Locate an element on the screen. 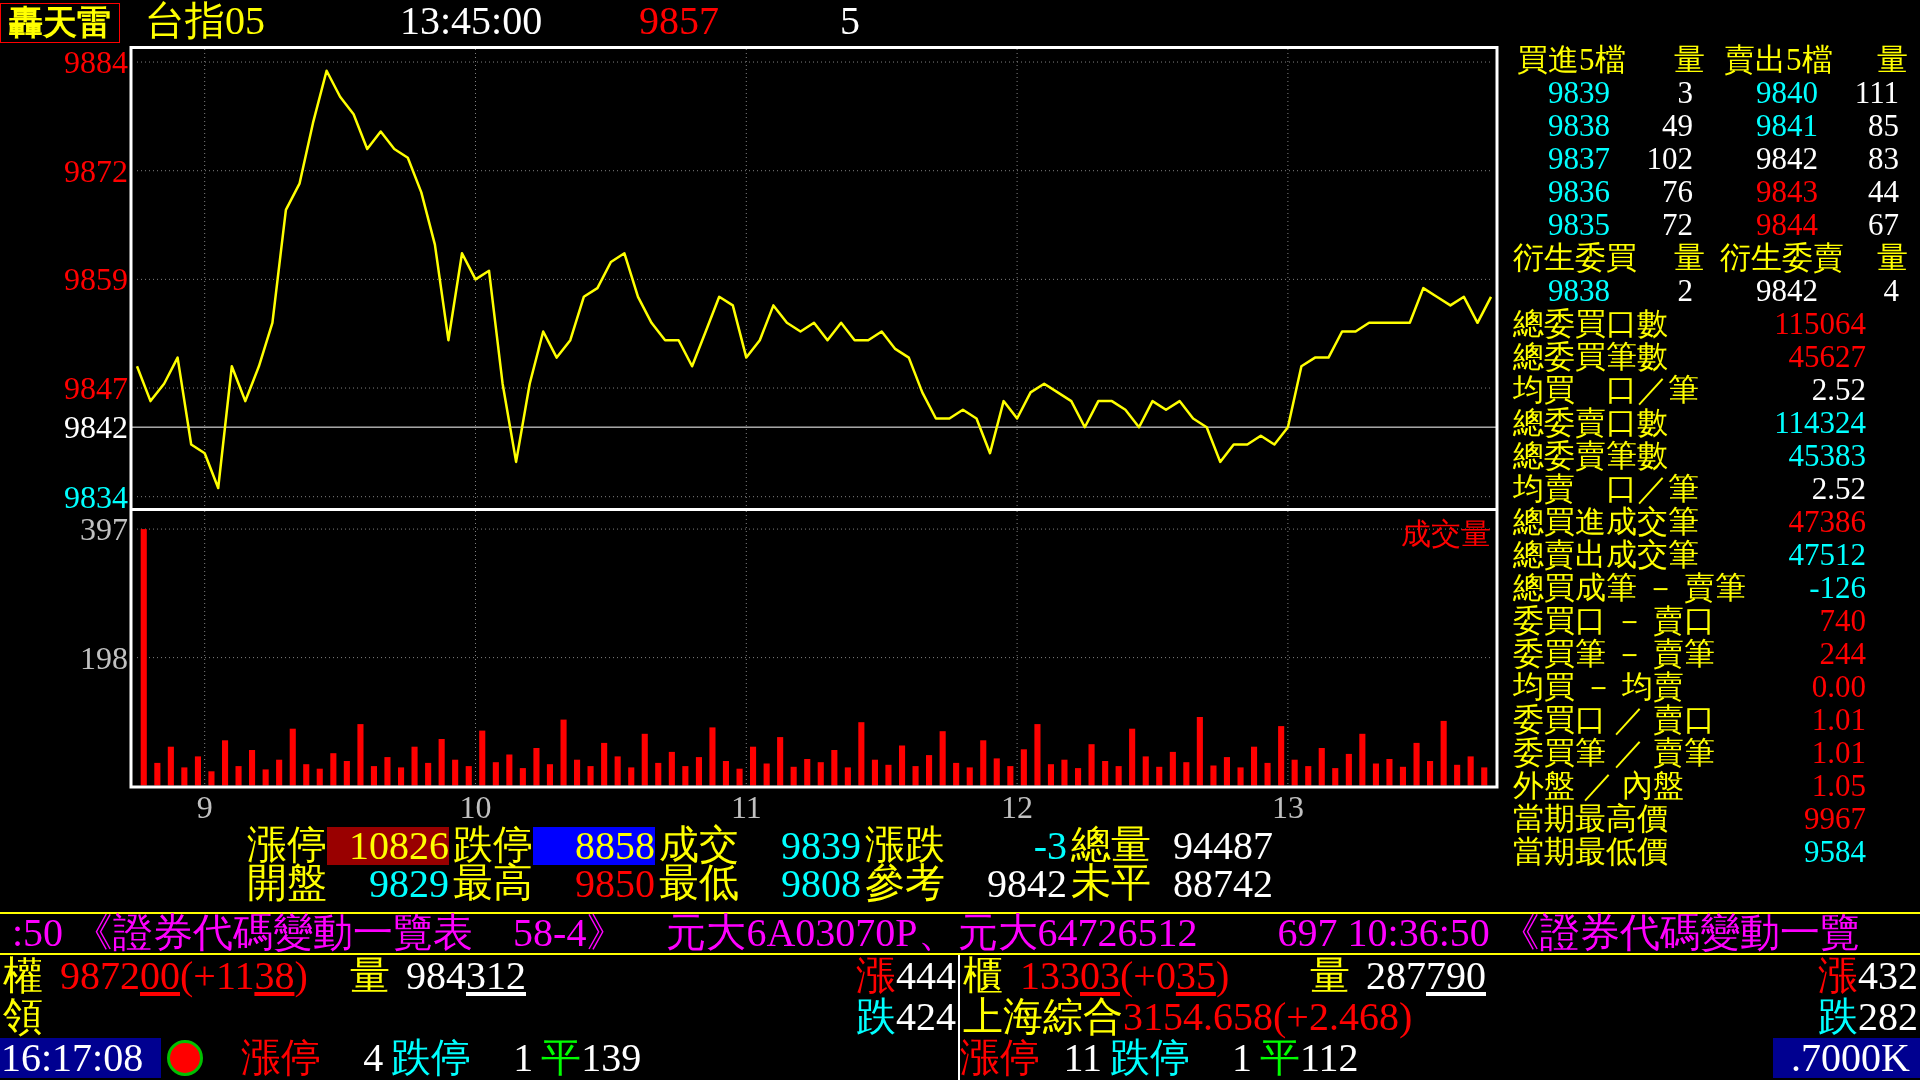  y-axis-label: 9884 is located at coordinates (96, 62).